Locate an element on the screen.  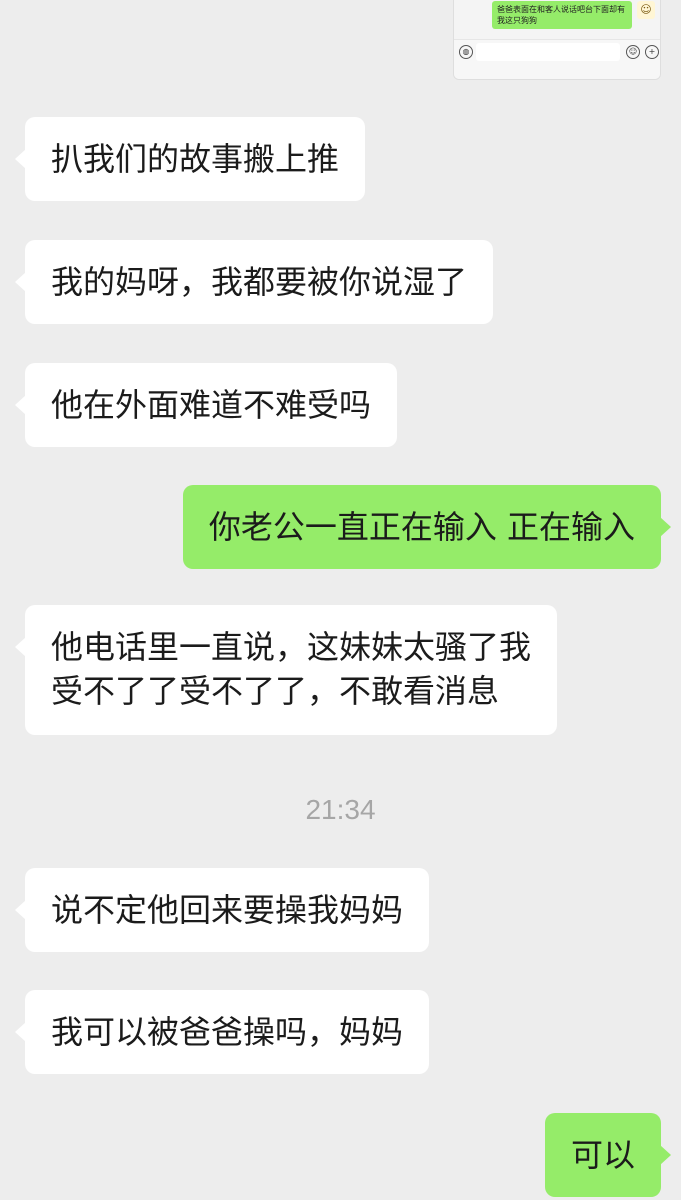
message-bubble-incoming: 我的妈呀，我都要被你说湿了 is located at coordinates (254, 282).